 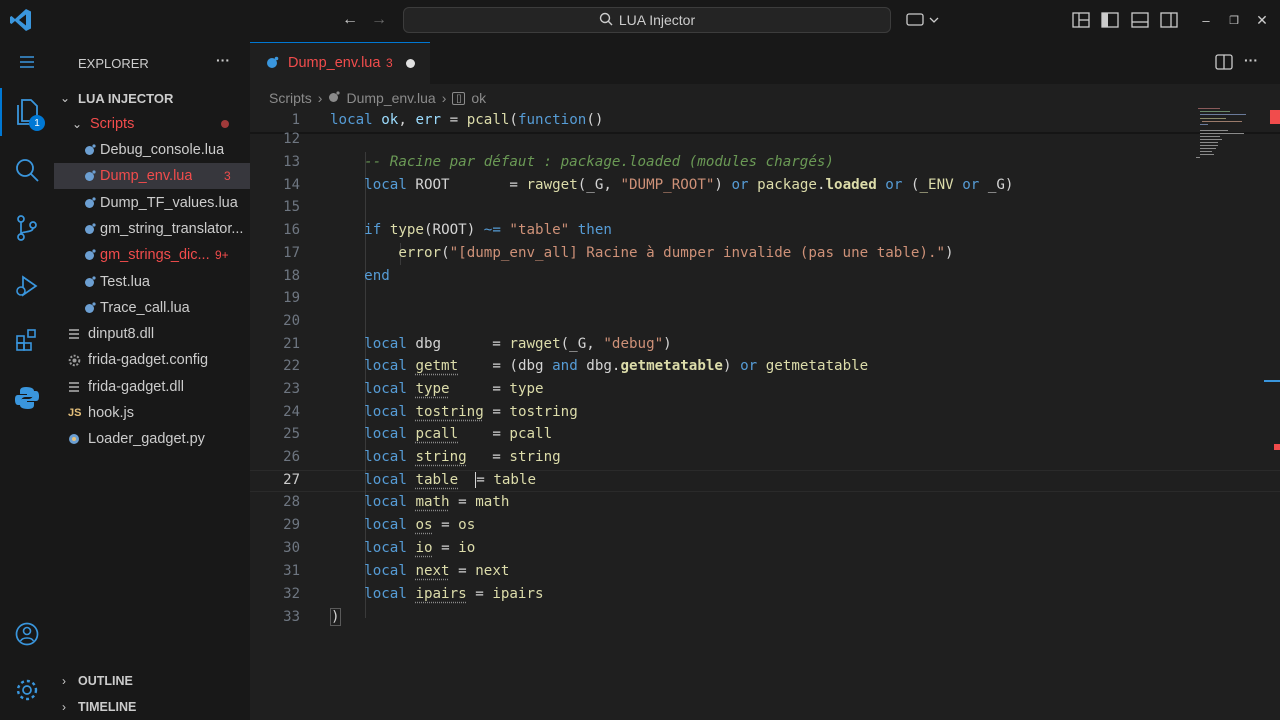 I want to click on outline-section: › OUTLINE, so click(x=152, y=681).